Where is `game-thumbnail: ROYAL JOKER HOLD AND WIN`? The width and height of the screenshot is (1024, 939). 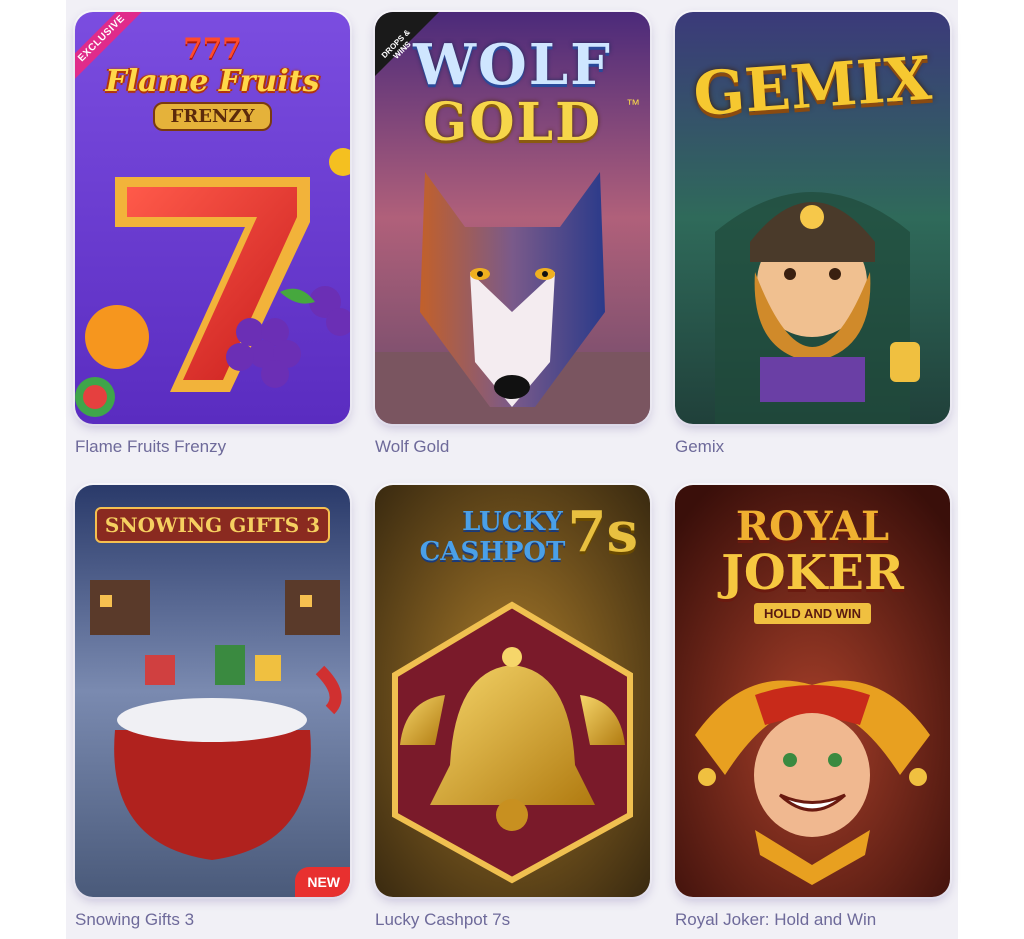 game-thumbnail: ROYAL JOKER HOLD AND WIN is located at coordinates (812, 691).